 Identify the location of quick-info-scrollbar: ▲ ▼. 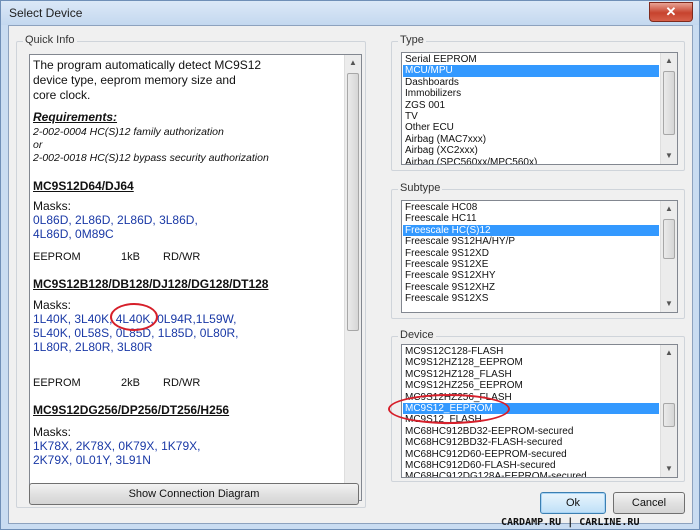
(352, 277).